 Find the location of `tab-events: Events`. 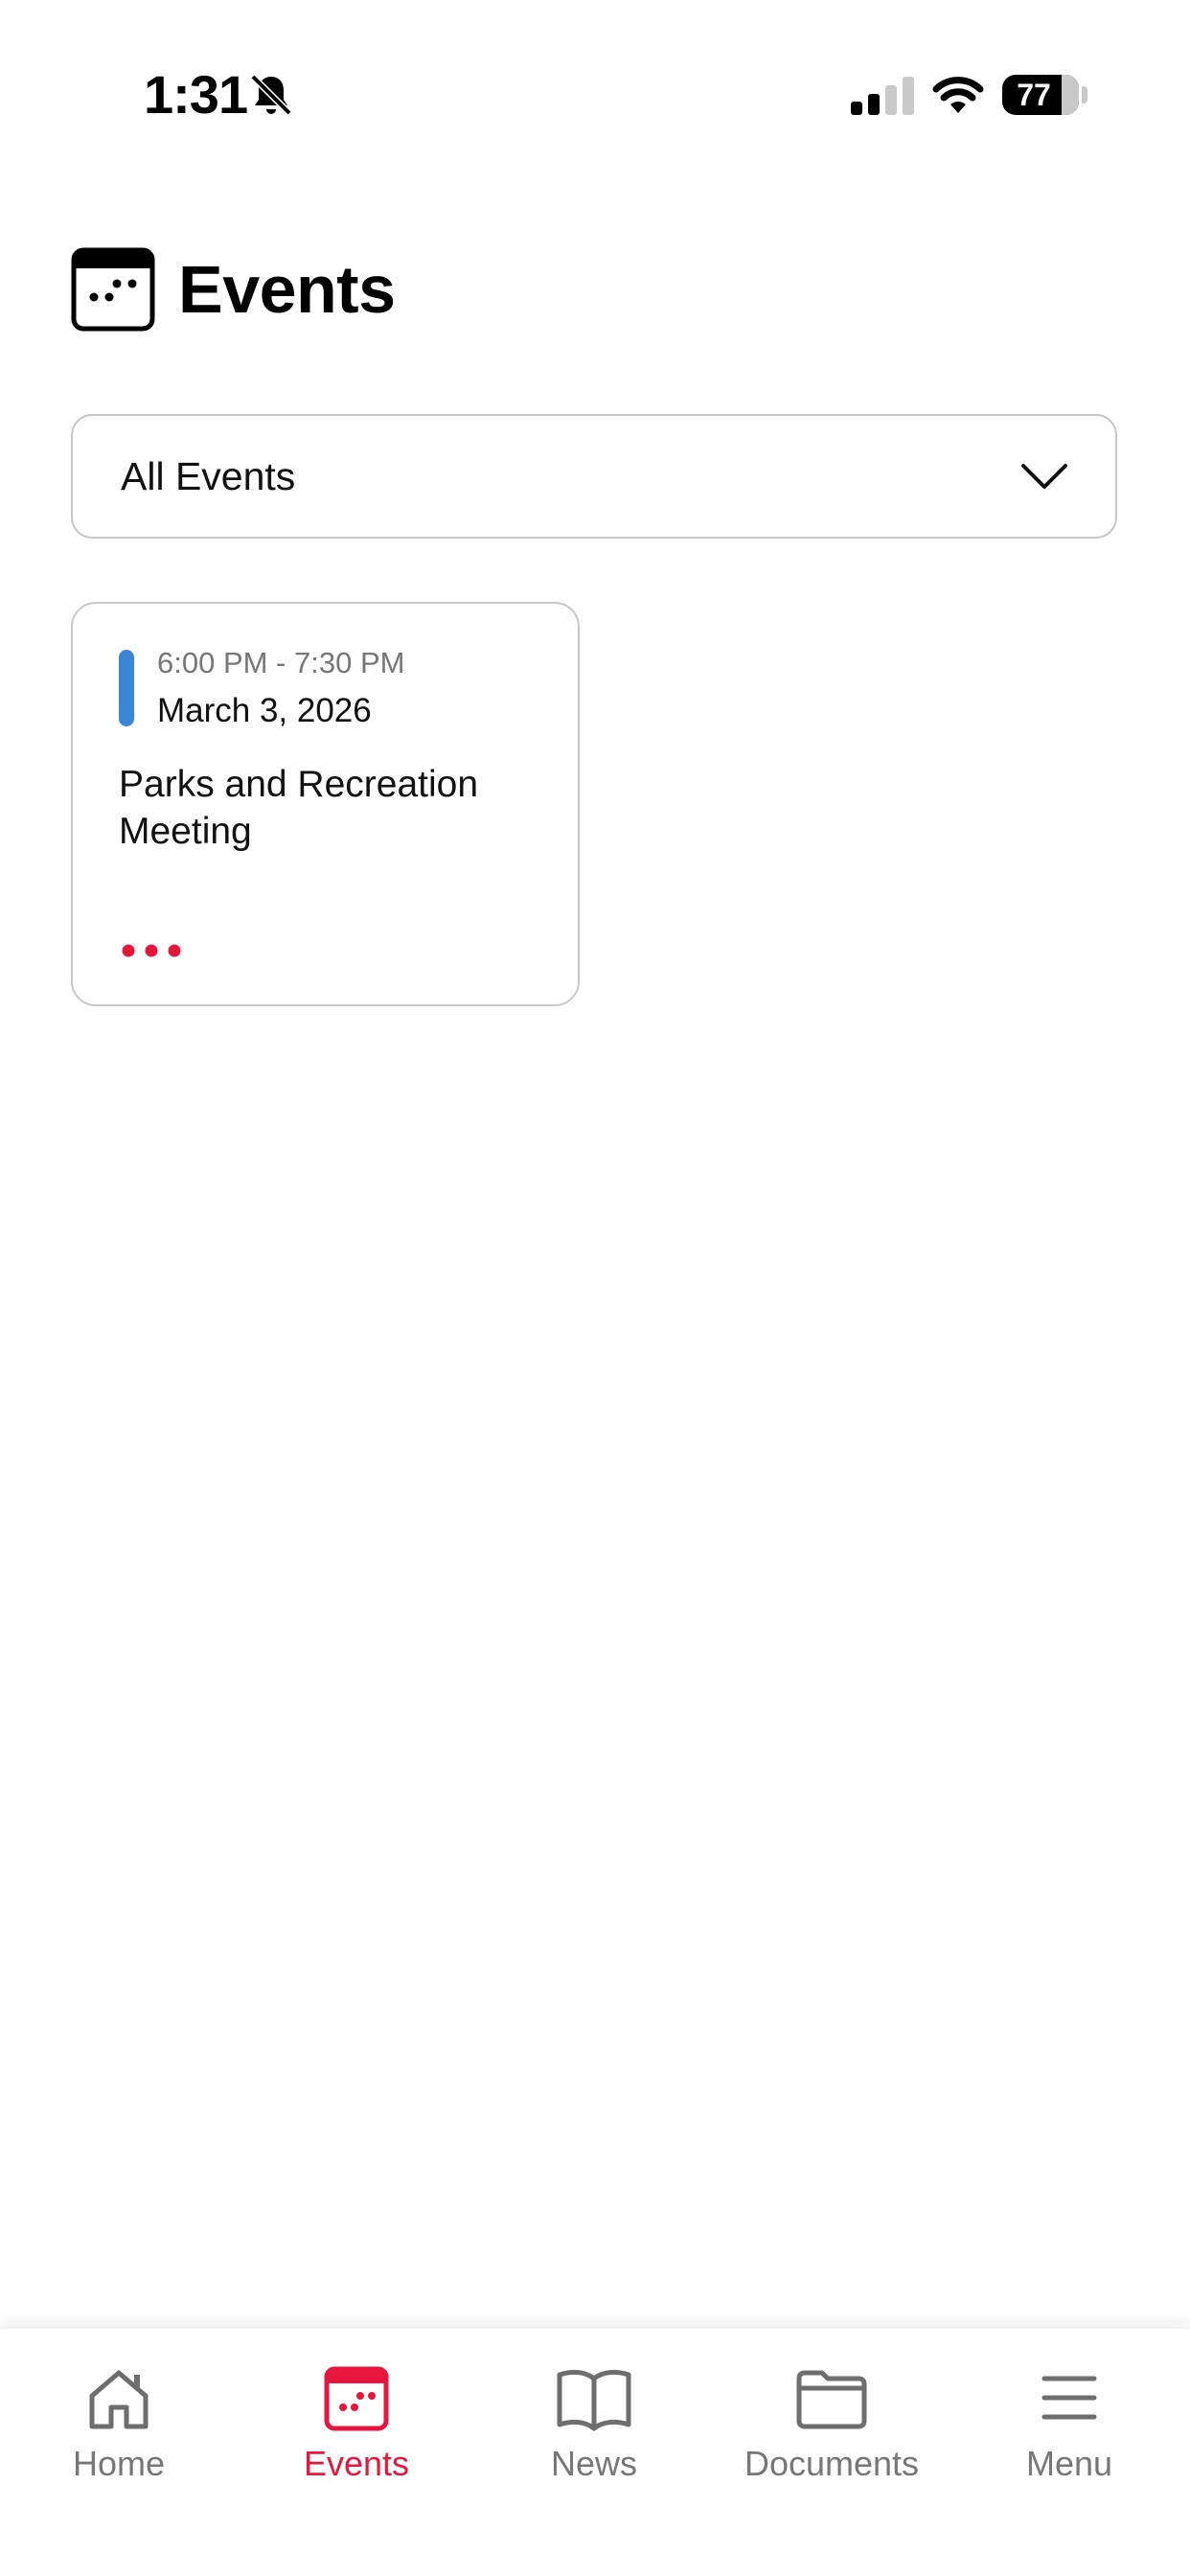

tab-events: Events is located at coordinates (357, 2415).